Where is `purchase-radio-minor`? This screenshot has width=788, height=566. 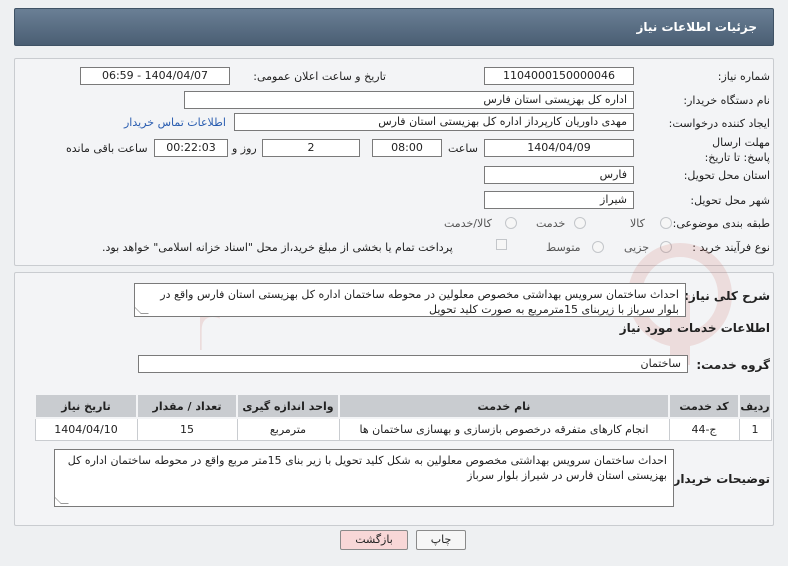
purchase-radio-minor is located at coordinates (666, 247).